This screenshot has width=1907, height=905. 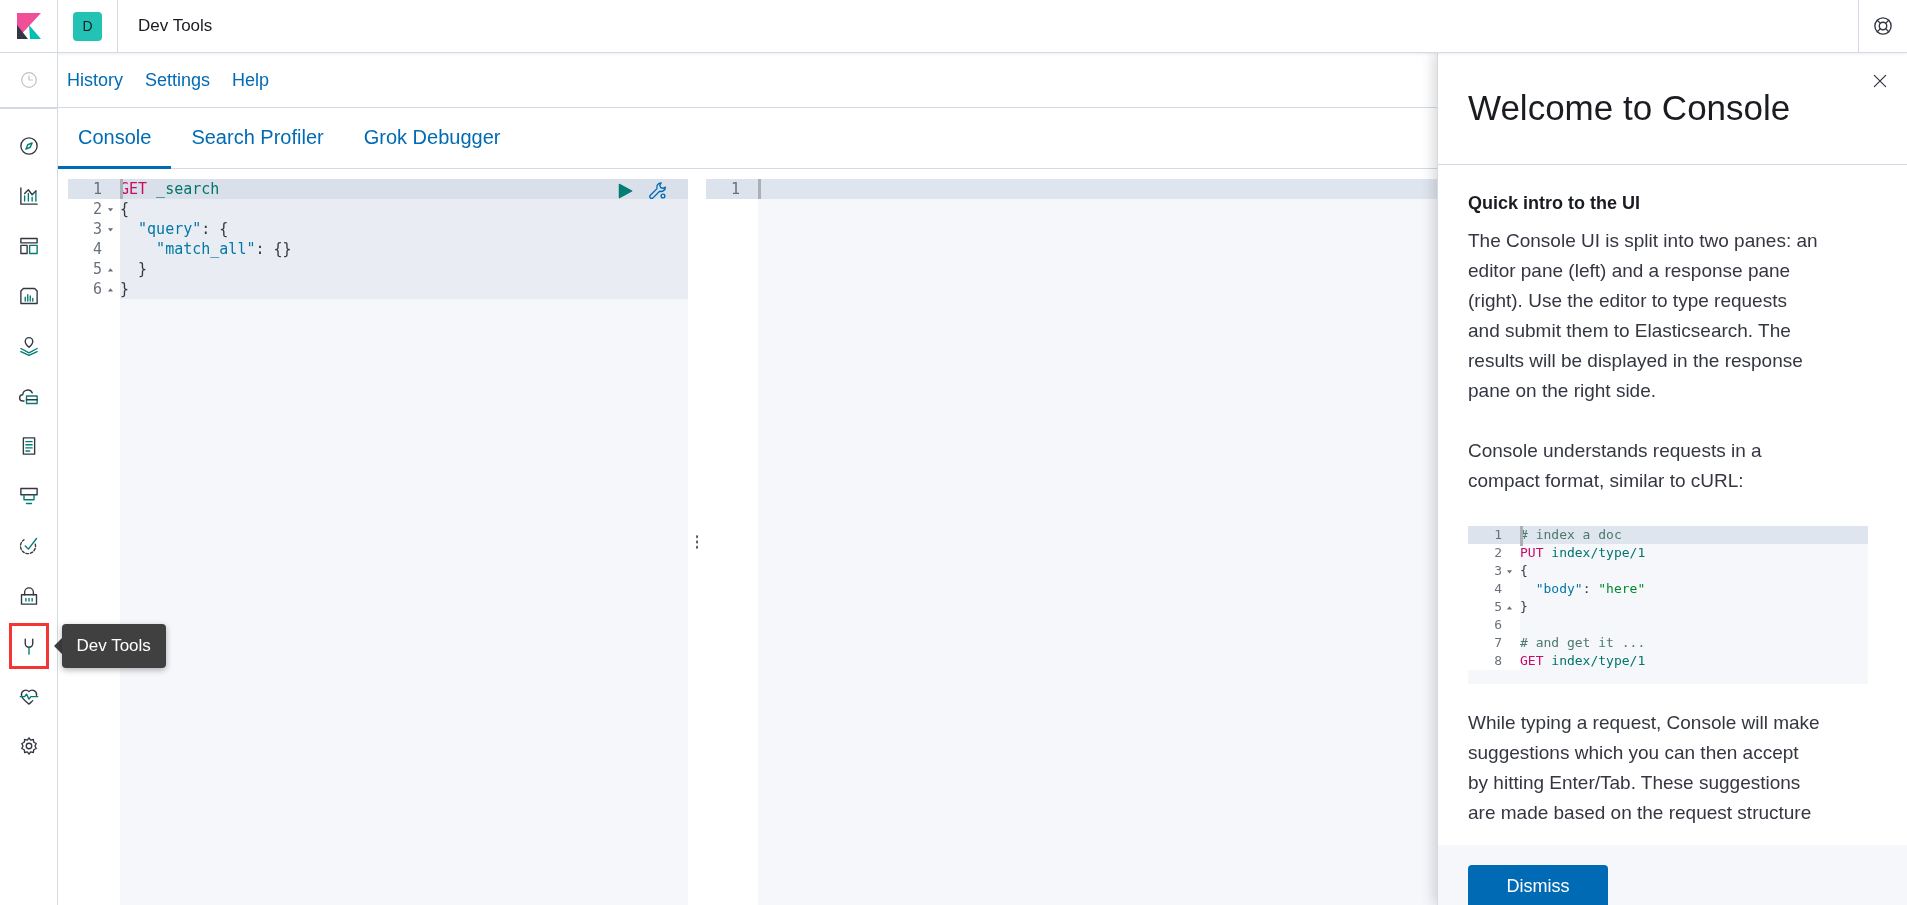 What do you see at coordinates (28, 26) in the screenshot?
I see `logo-icon` at bounding box center [28, 26].